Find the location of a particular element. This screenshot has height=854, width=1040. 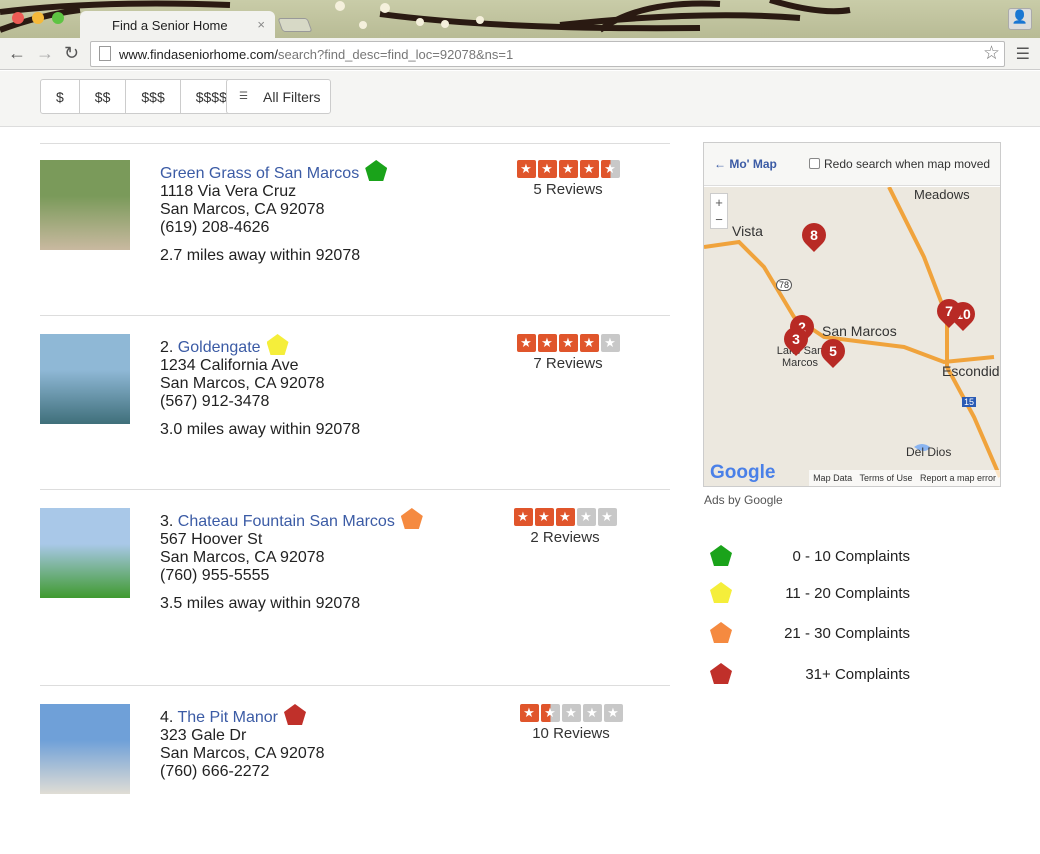

map-header: ← Mo' Map Redo search when map moved is located at coordinates (852, 164).